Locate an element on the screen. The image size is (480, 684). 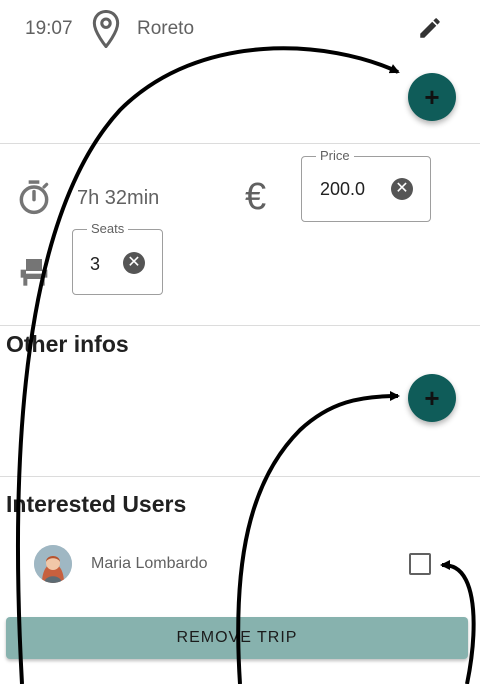
price-label: Price is located at coordinates (335, 155).